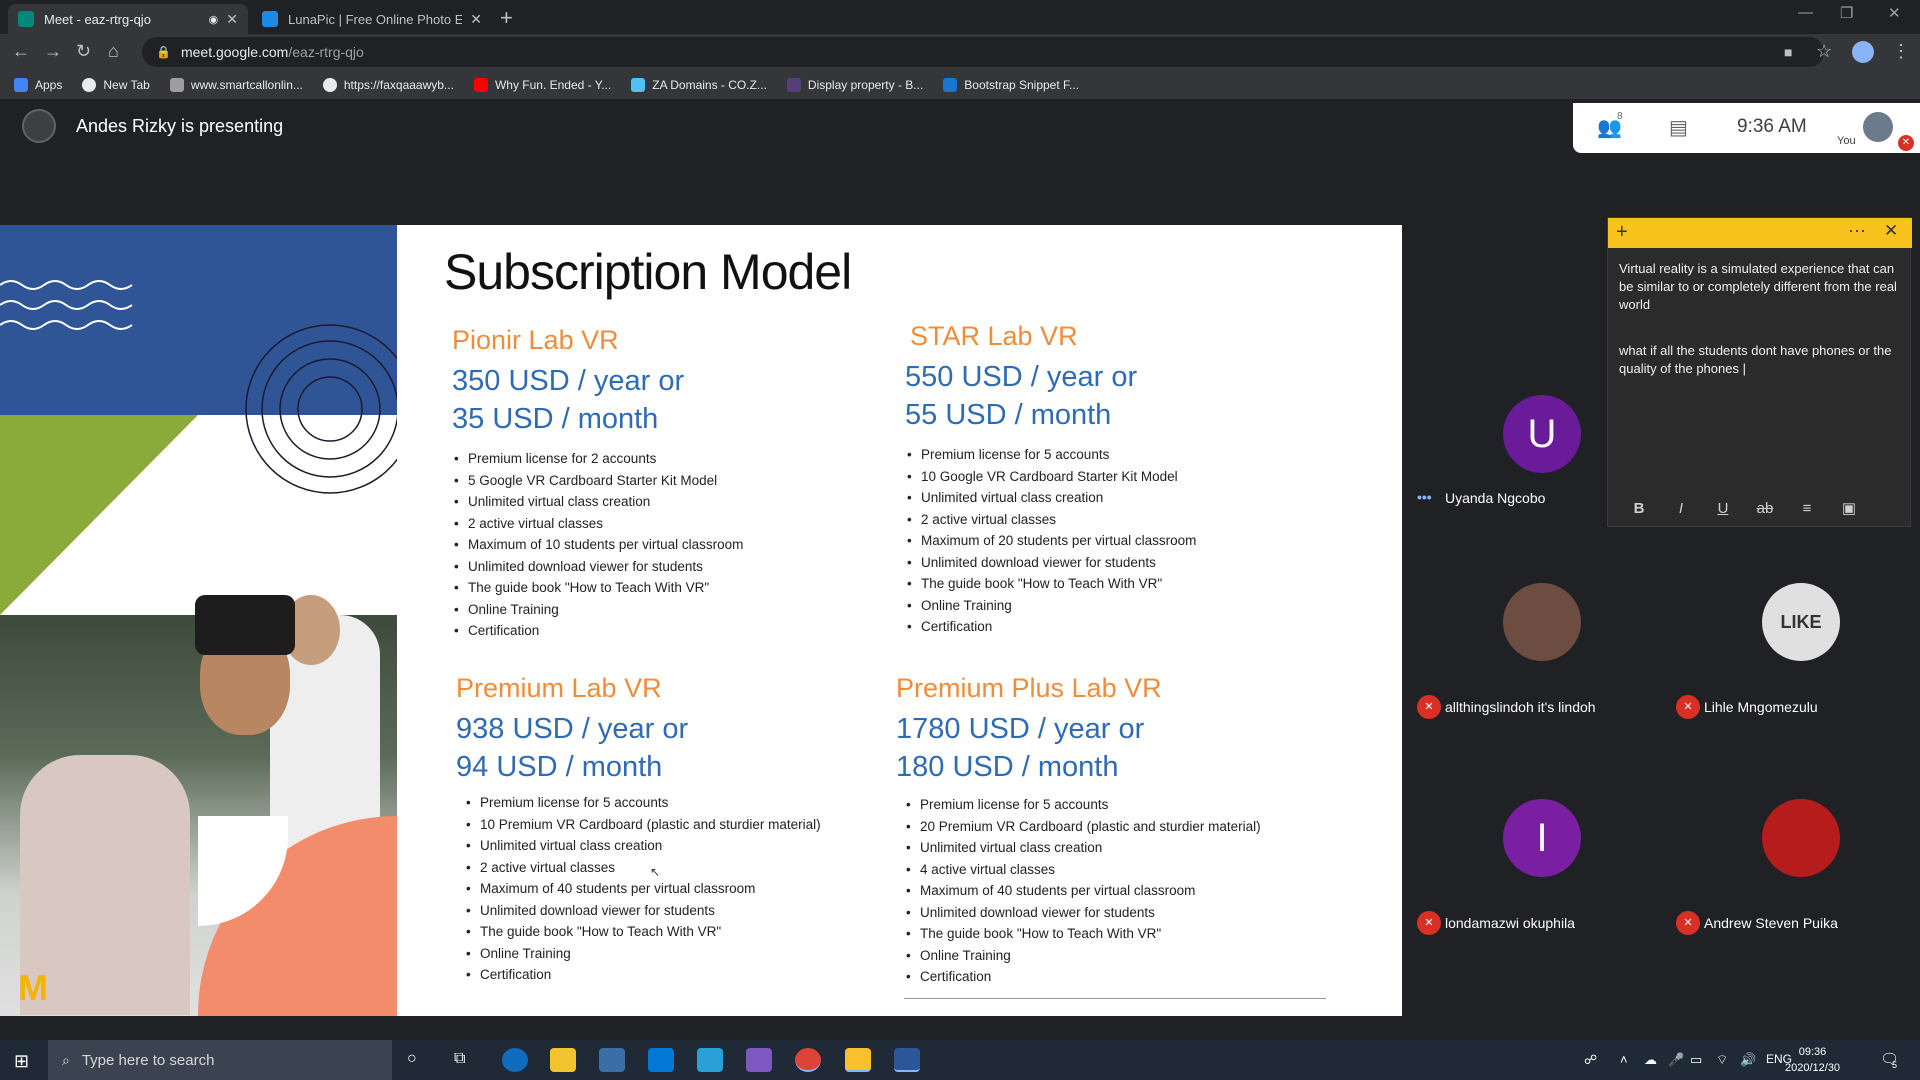 This screenshot has width=1920, height=1080. Describe the element at coordinates (1846, 13) in the screenshot. I see `restore-icon: ❐` at that location.